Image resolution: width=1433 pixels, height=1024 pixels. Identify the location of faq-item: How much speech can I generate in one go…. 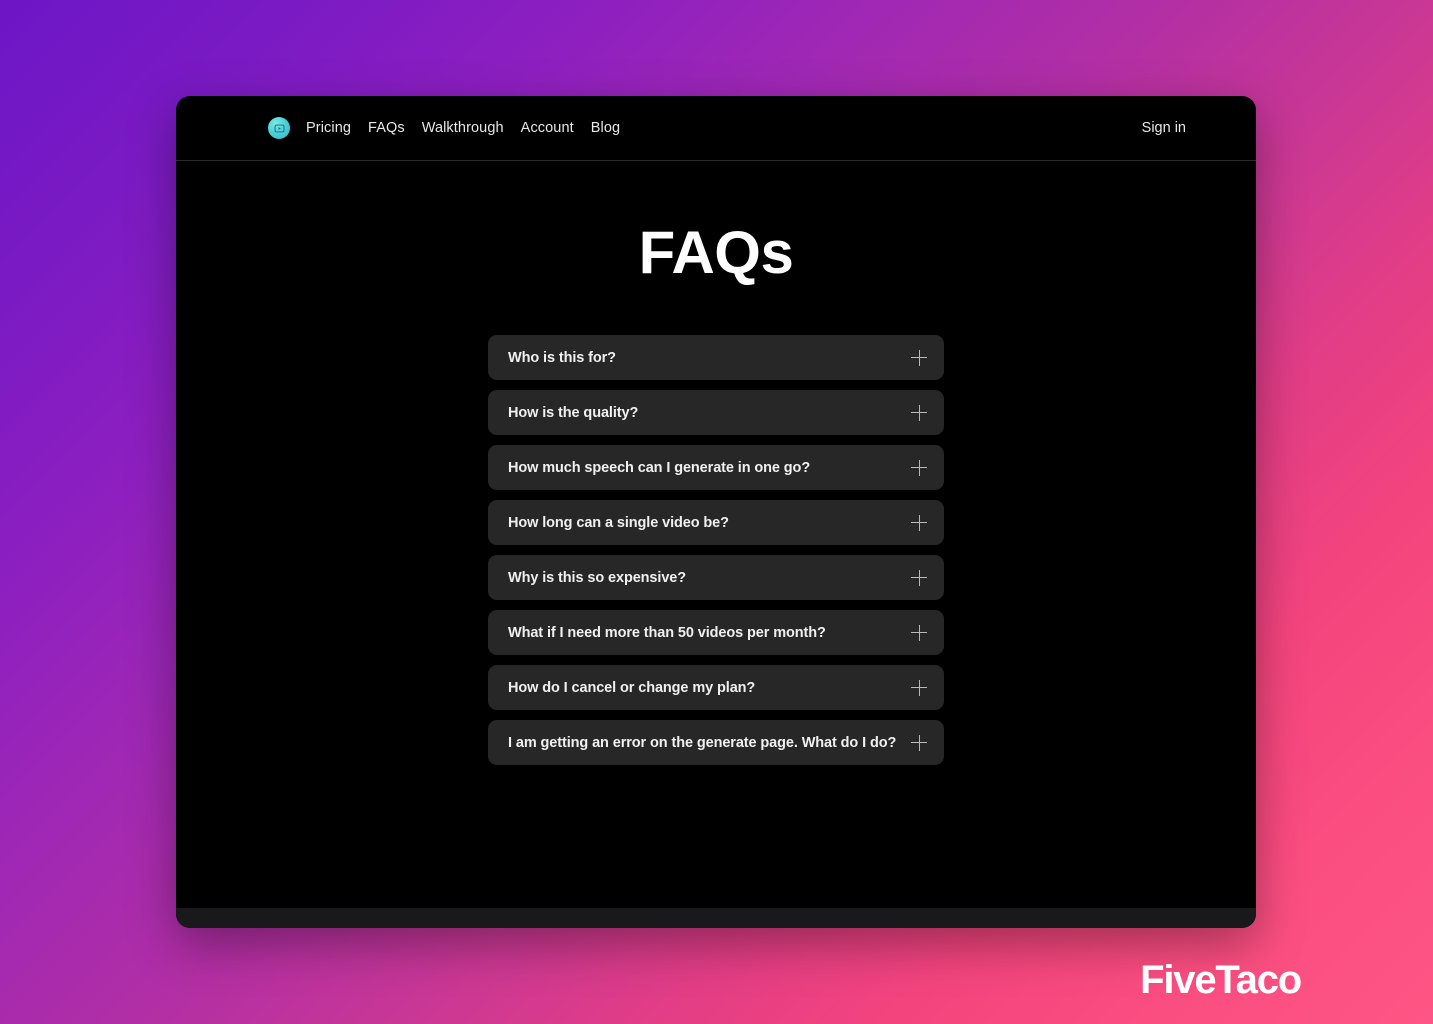
(716, 467).